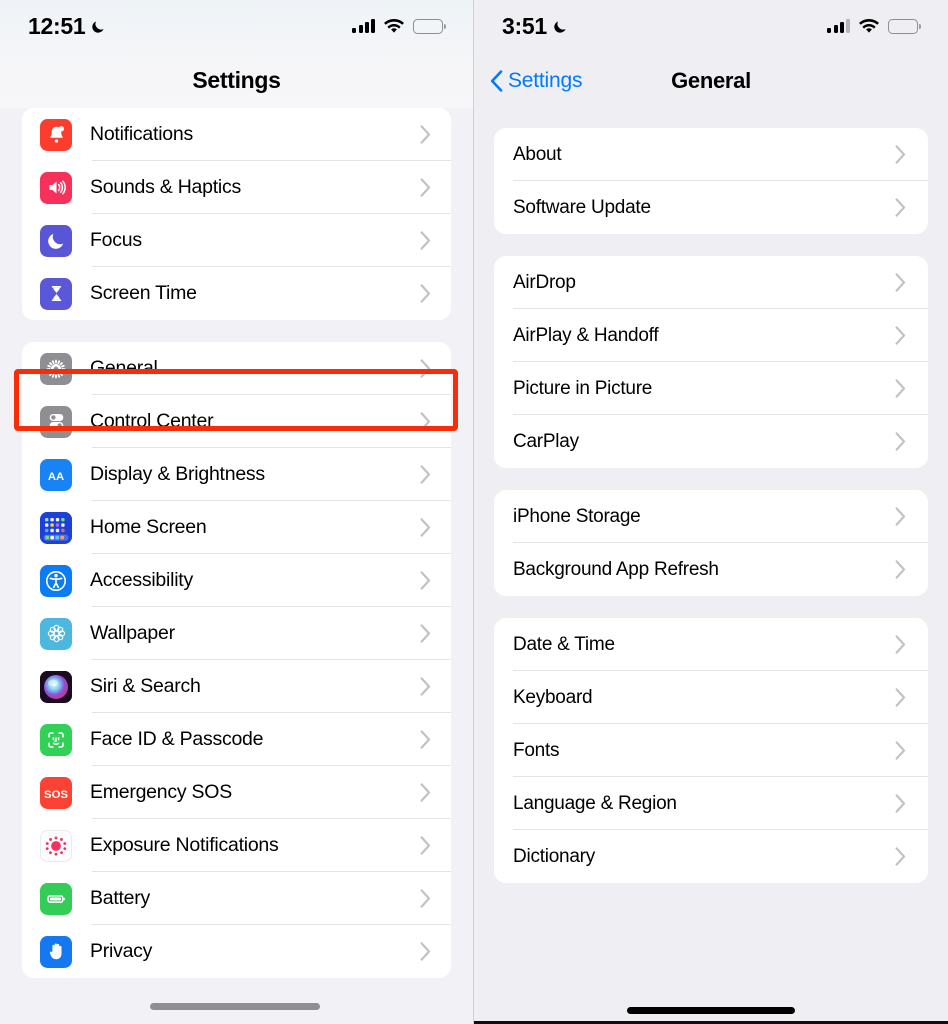 Image resolution: width=948 pixels, height=1024 pixels. I want to click on accessibility-icon, so click(56, 580).